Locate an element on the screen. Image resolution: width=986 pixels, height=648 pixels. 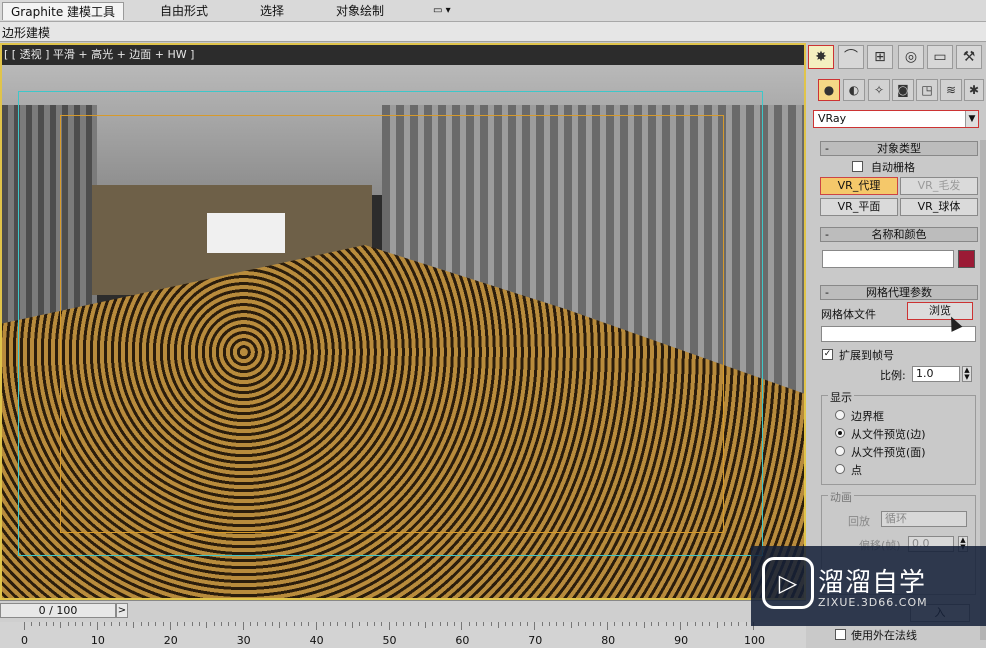
shapes-icon: ◐ is located at coordinates (854, 90).